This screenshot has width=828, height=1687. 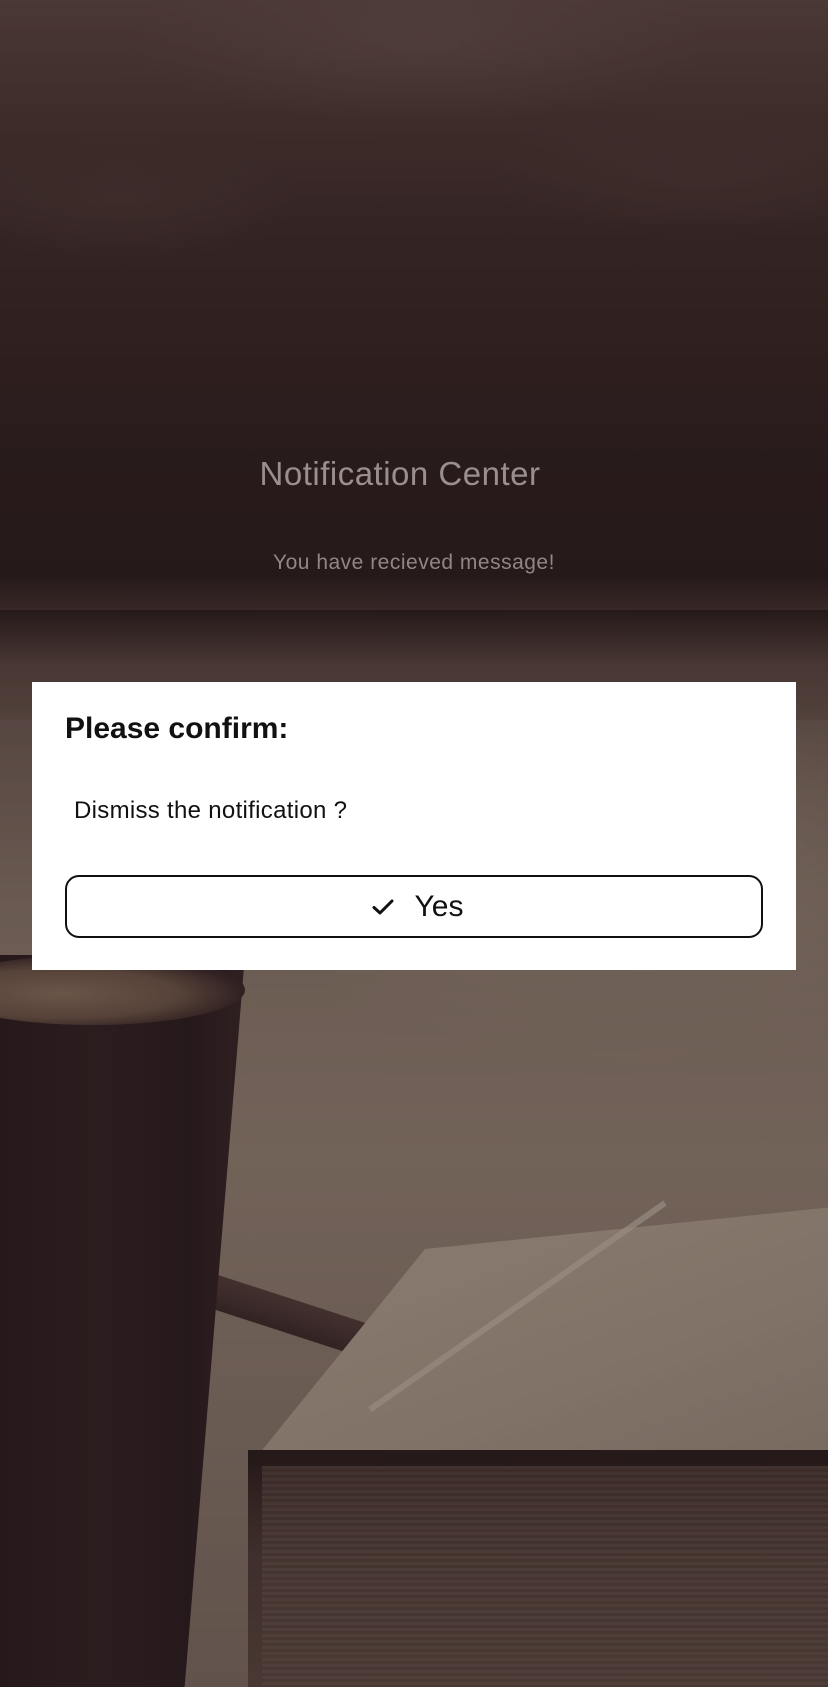 I want to click on dialog-title: Please confirm:, so click(x=177, y=728).